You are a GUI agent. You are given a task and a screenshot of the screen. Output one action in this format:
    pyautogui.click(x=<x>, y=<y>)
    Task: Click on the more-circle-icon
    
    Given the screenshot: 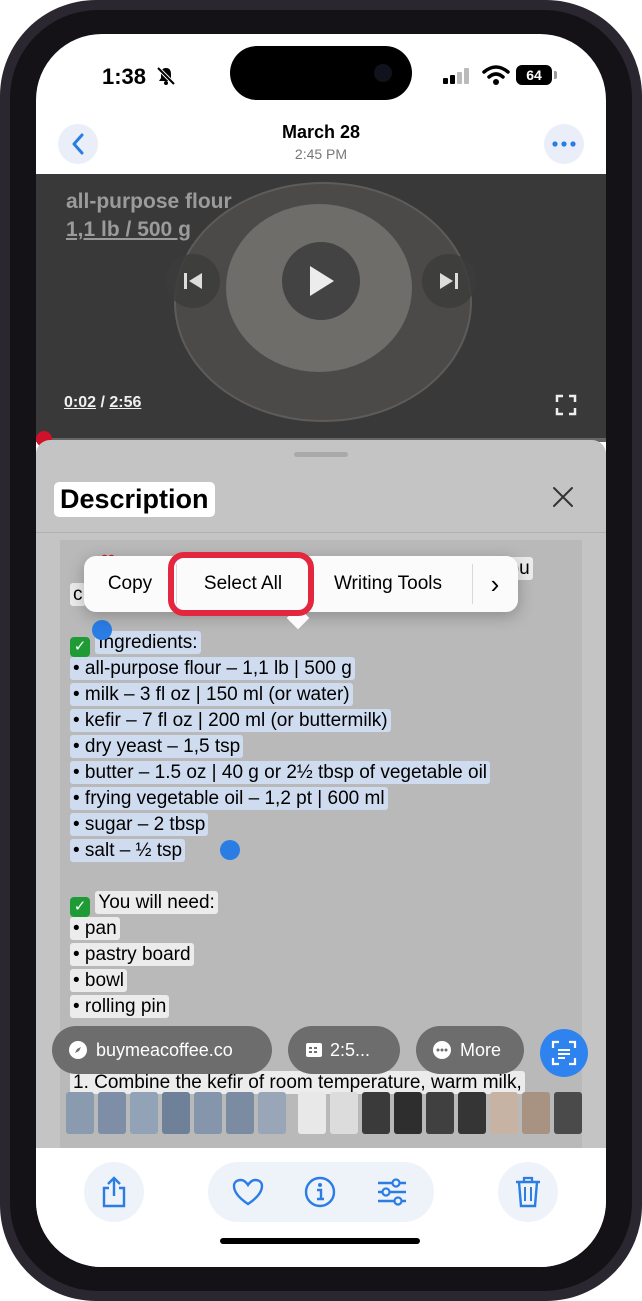 What is the action you would take?
    pyautogui.click(x=442, y=1050)
    